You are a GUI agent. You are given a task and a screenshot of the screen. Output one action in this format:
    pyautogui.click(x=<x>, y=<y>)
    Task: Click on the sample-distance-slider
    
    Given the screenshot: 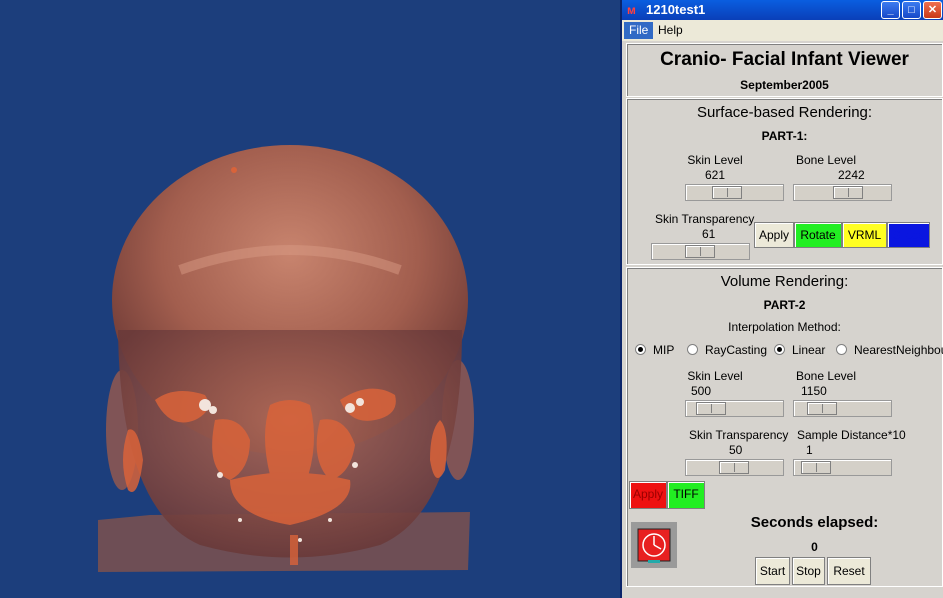 What is the action you would take?
    pyautogui.click(x=842, y=467)
    